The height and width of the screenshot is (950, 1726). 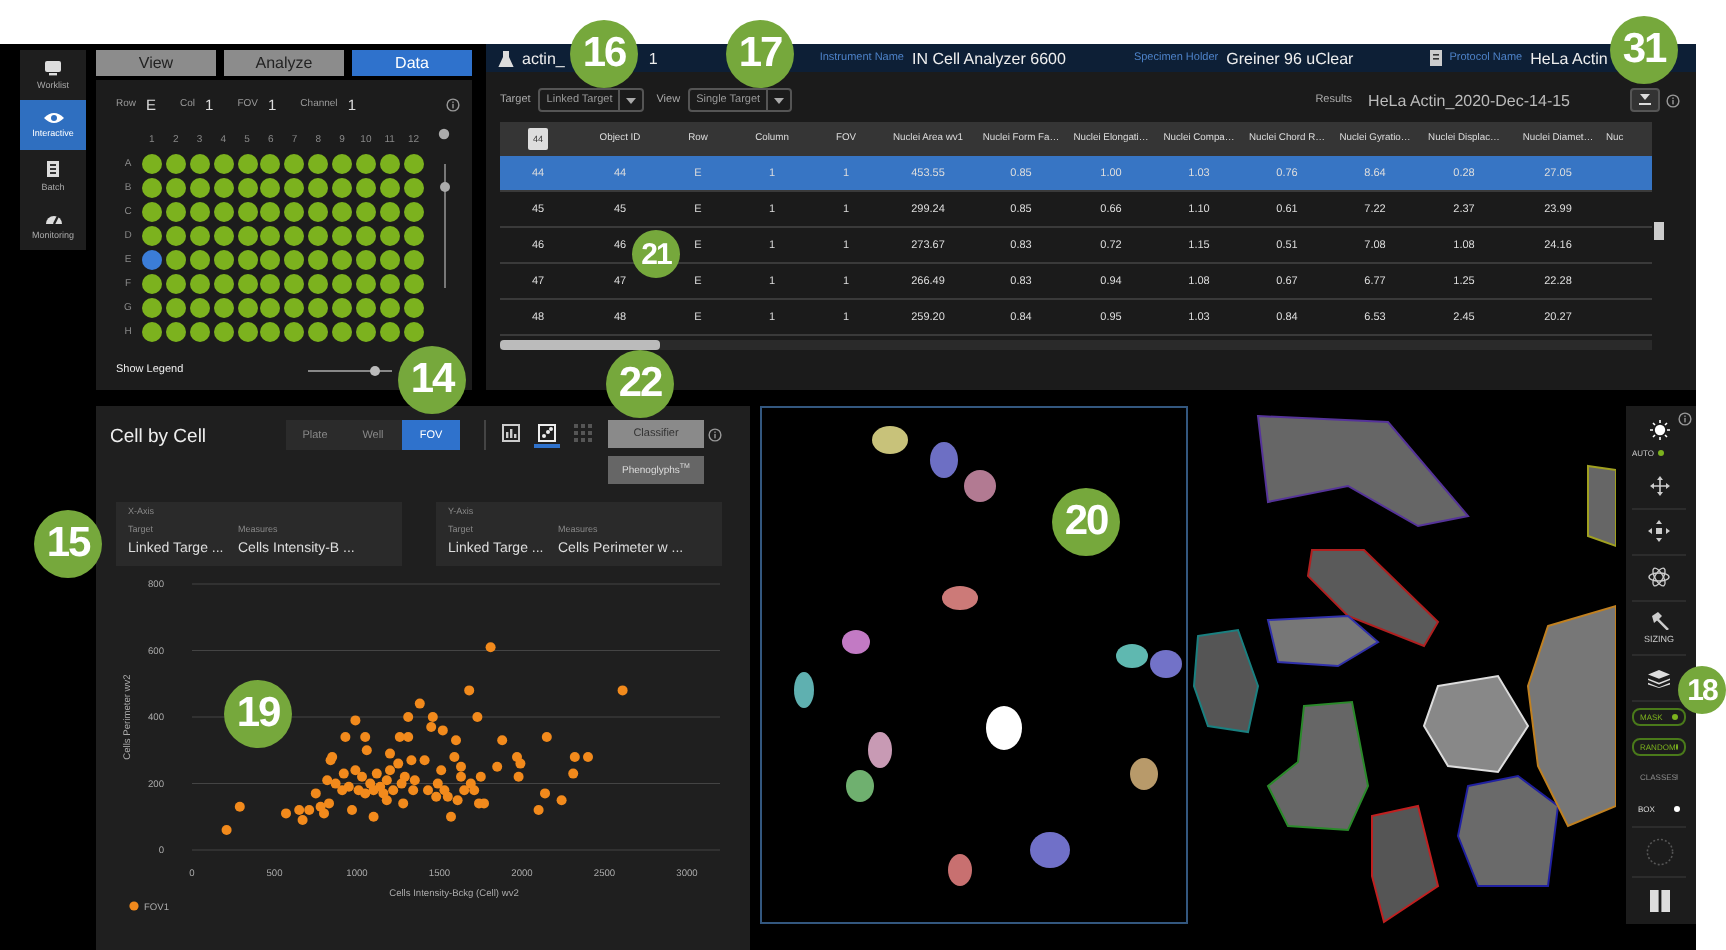 I want to click on size-slider, so click(x=349, y=370).